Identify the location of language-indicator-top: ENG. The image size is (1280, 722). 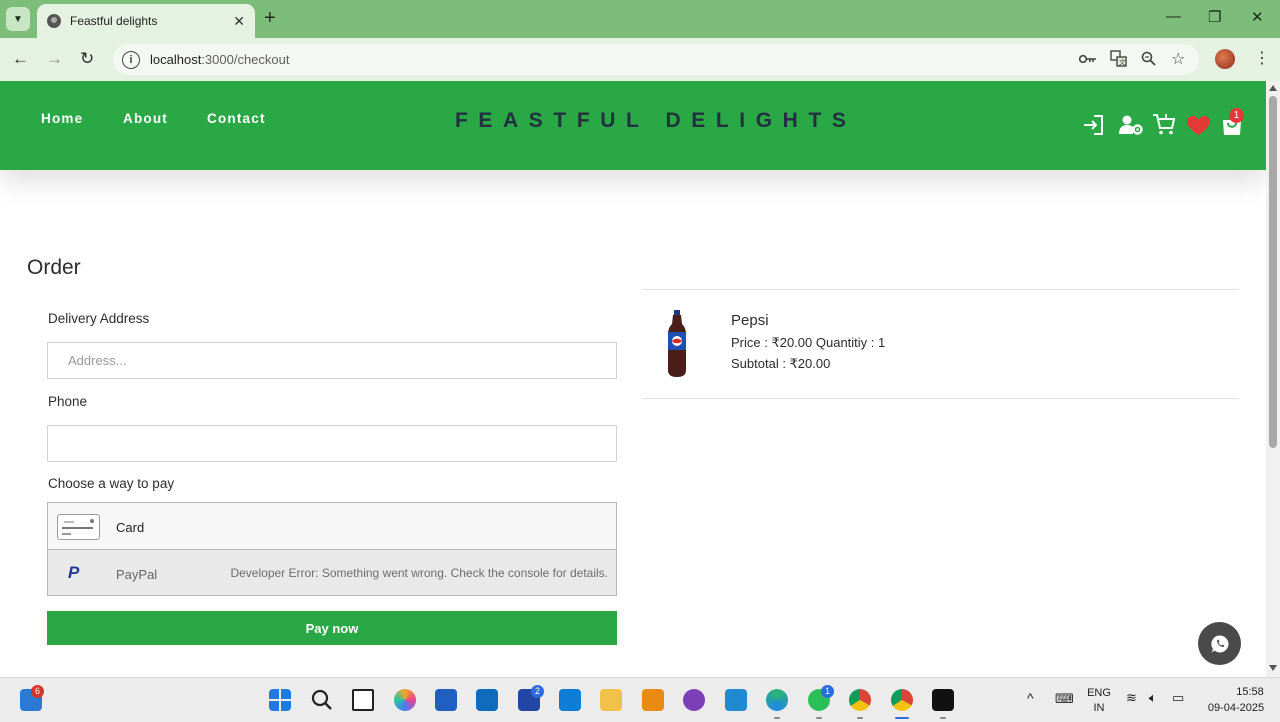
(1099, 693).